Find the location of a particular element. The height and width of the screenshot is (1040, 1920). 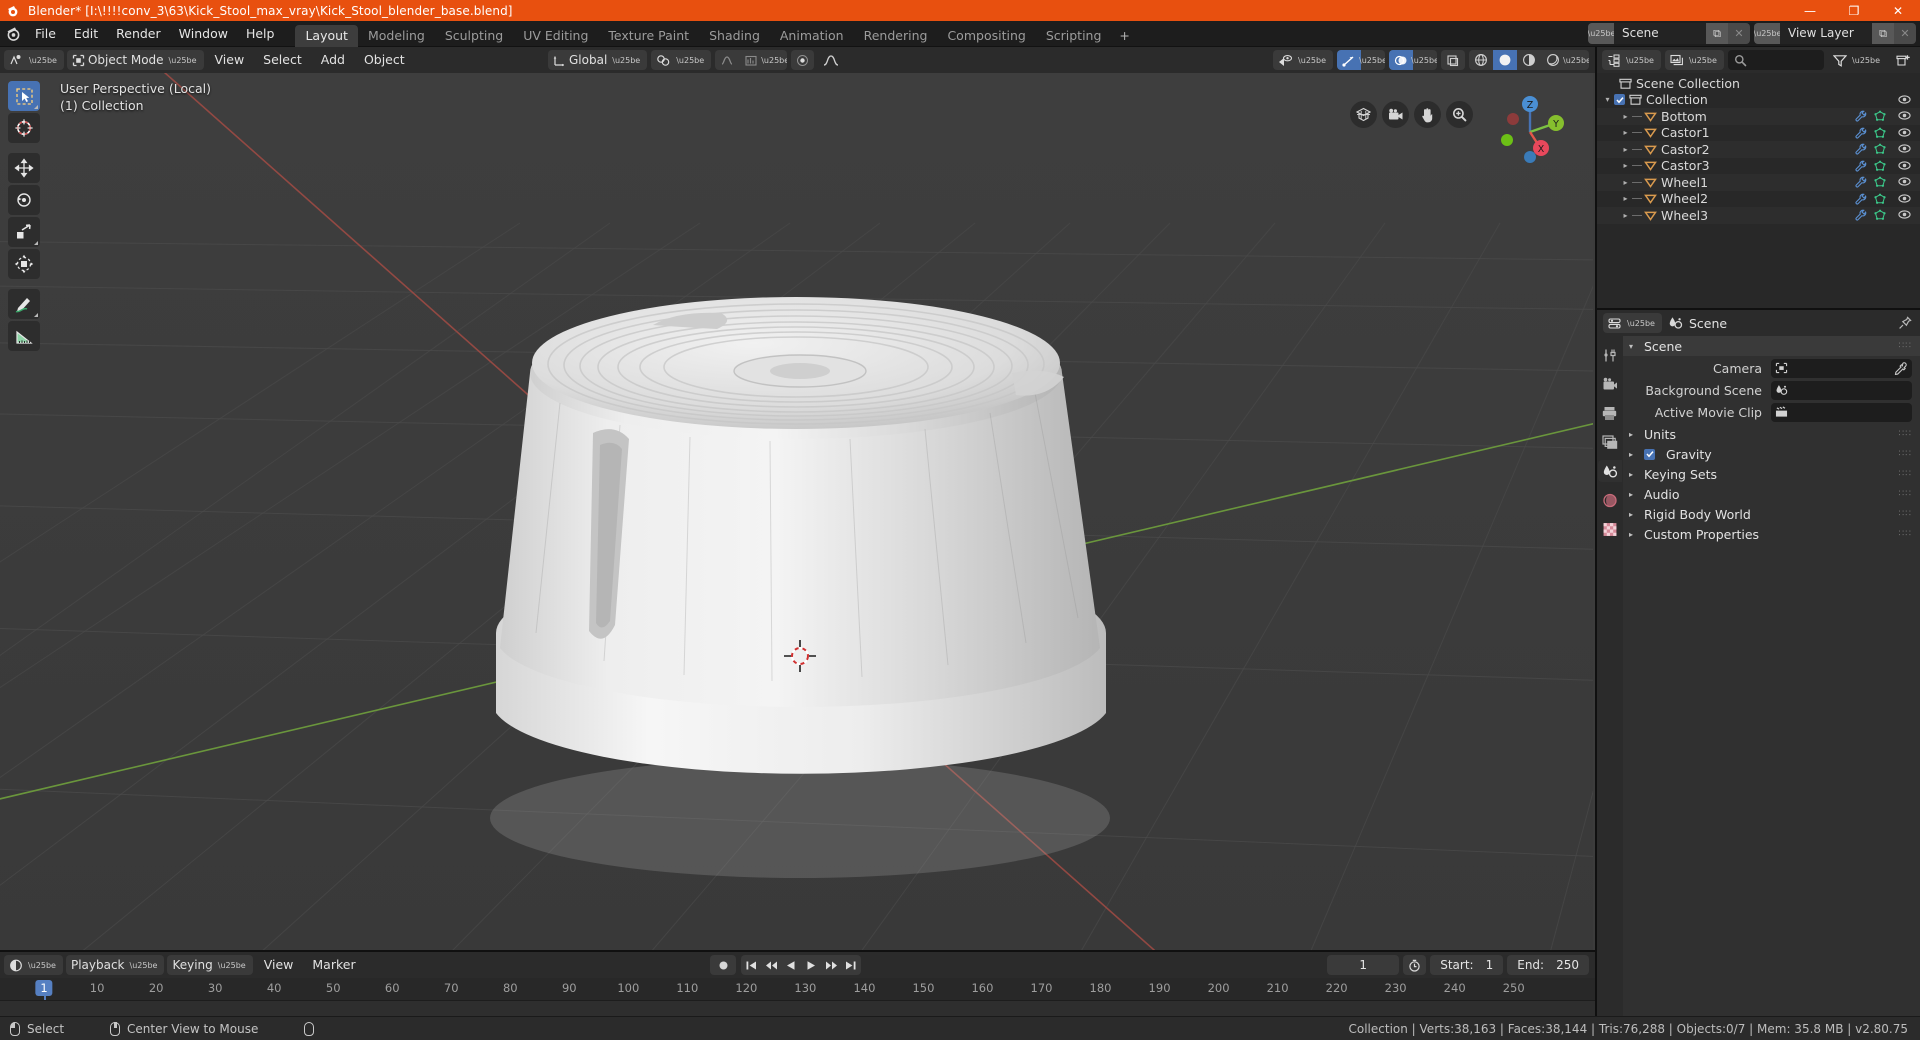

properties-tab-scene is located at coordinates (1610, 471).